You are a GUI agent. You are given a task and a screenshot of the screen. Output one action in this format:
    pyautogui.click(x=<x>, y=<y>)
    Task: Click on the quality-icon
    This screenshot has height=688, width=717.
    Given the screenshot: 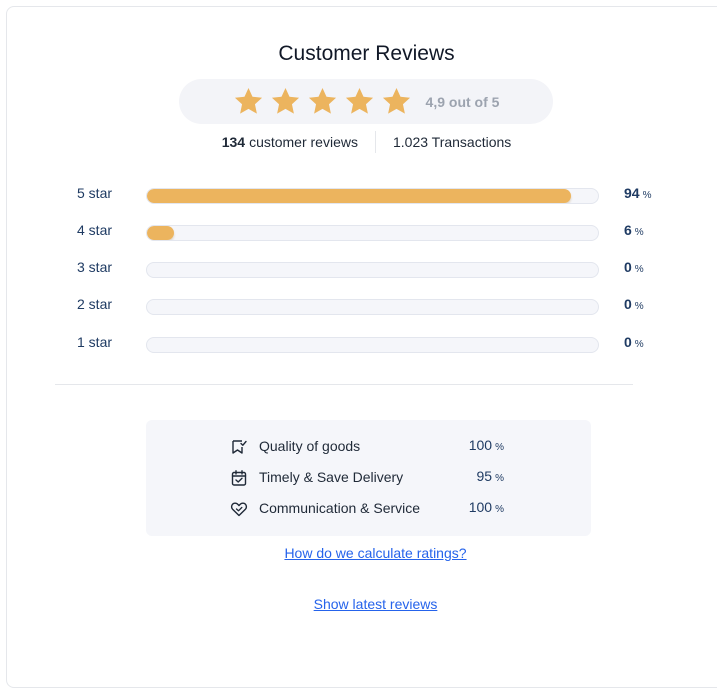 What is the action you would take?
    pyautogui.click(x=239, y=447)
    